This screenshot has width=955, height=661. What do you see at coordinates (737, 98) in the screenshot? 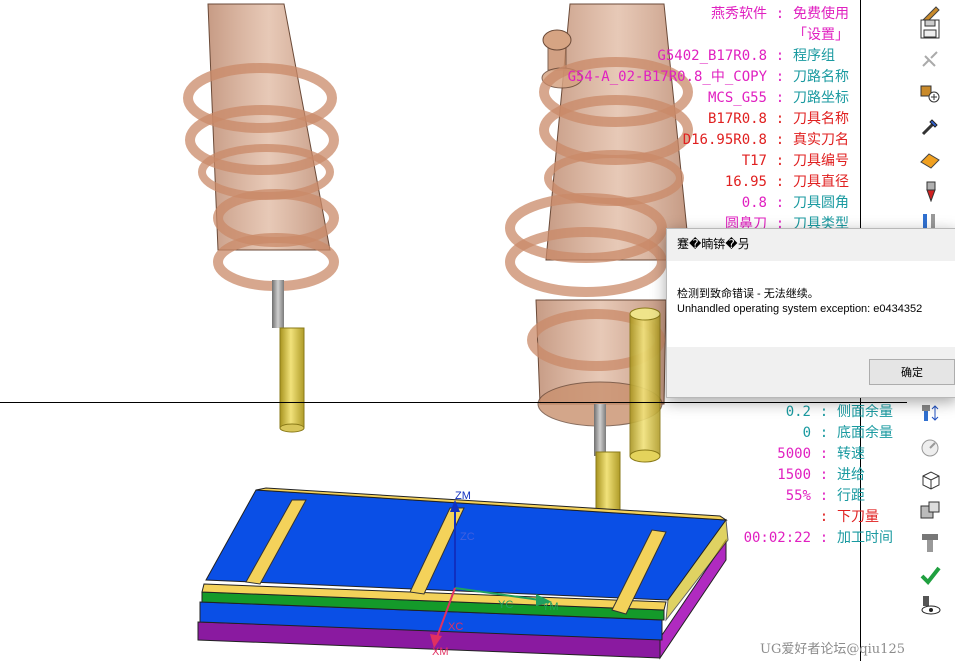
I see `info-value: MCS_G55` at bounding box center [737, 98].